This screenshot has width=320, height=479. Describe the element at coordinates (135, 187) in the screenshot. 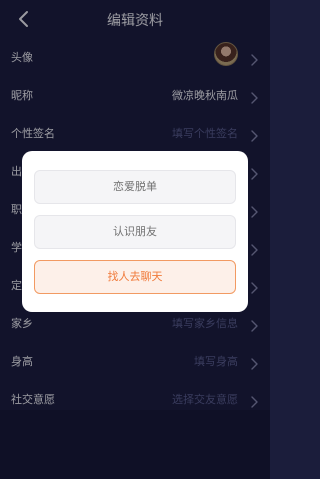

I see `option-love-button: 恋爱脱单` at that location.